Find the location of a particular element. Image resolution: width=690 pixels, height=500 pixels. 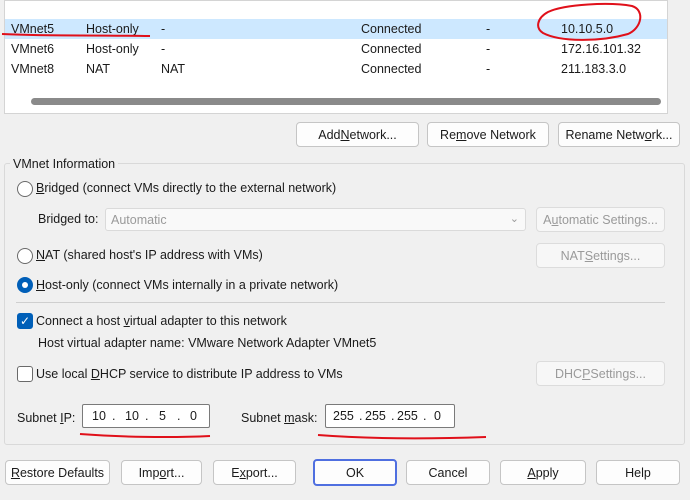

access-key: A is located at coordinates (531, 472).